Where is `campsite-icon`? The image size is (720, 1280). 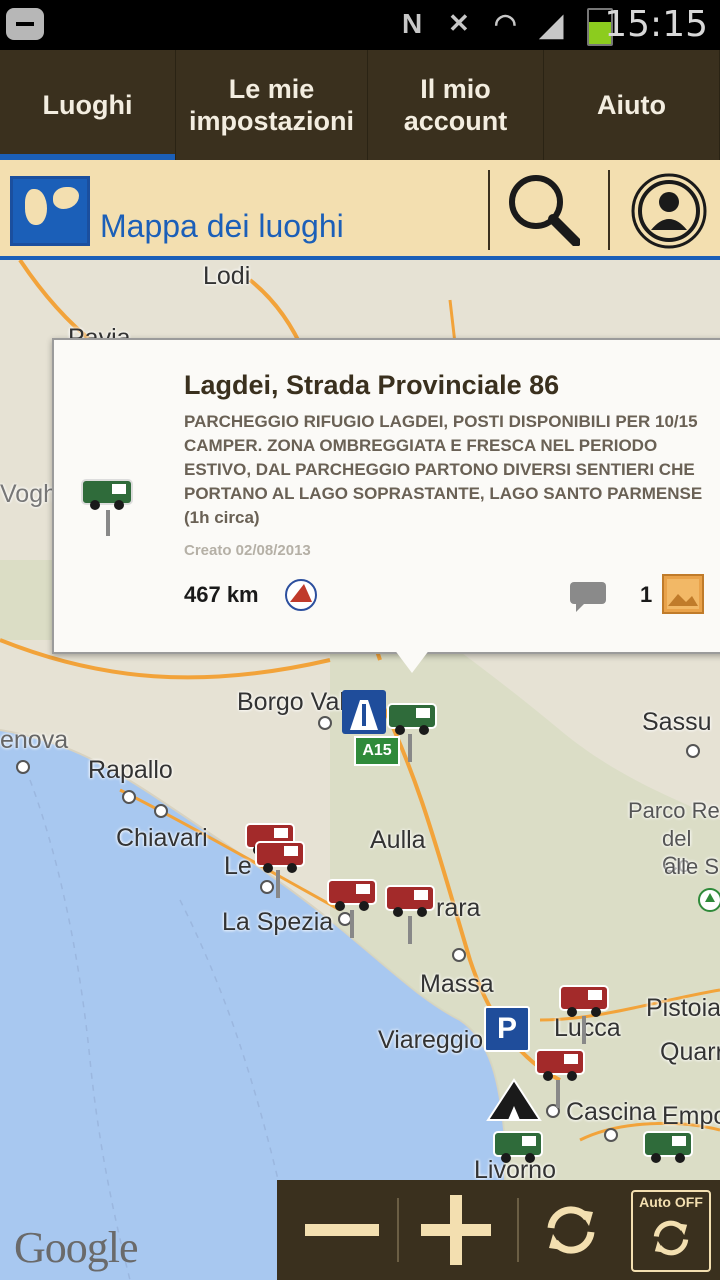 campsite-icon is located at coordinates (514, 1099).